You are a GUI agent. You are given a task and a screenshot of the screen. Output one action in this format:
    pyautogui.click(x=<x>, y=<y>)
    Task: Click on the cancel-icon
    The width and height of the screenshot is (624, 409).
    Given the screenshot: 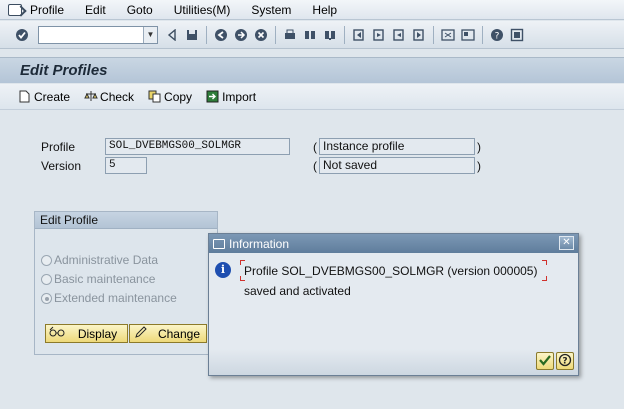 What is the action you would take?
    pyautogui.click(x=261, y=35)
    